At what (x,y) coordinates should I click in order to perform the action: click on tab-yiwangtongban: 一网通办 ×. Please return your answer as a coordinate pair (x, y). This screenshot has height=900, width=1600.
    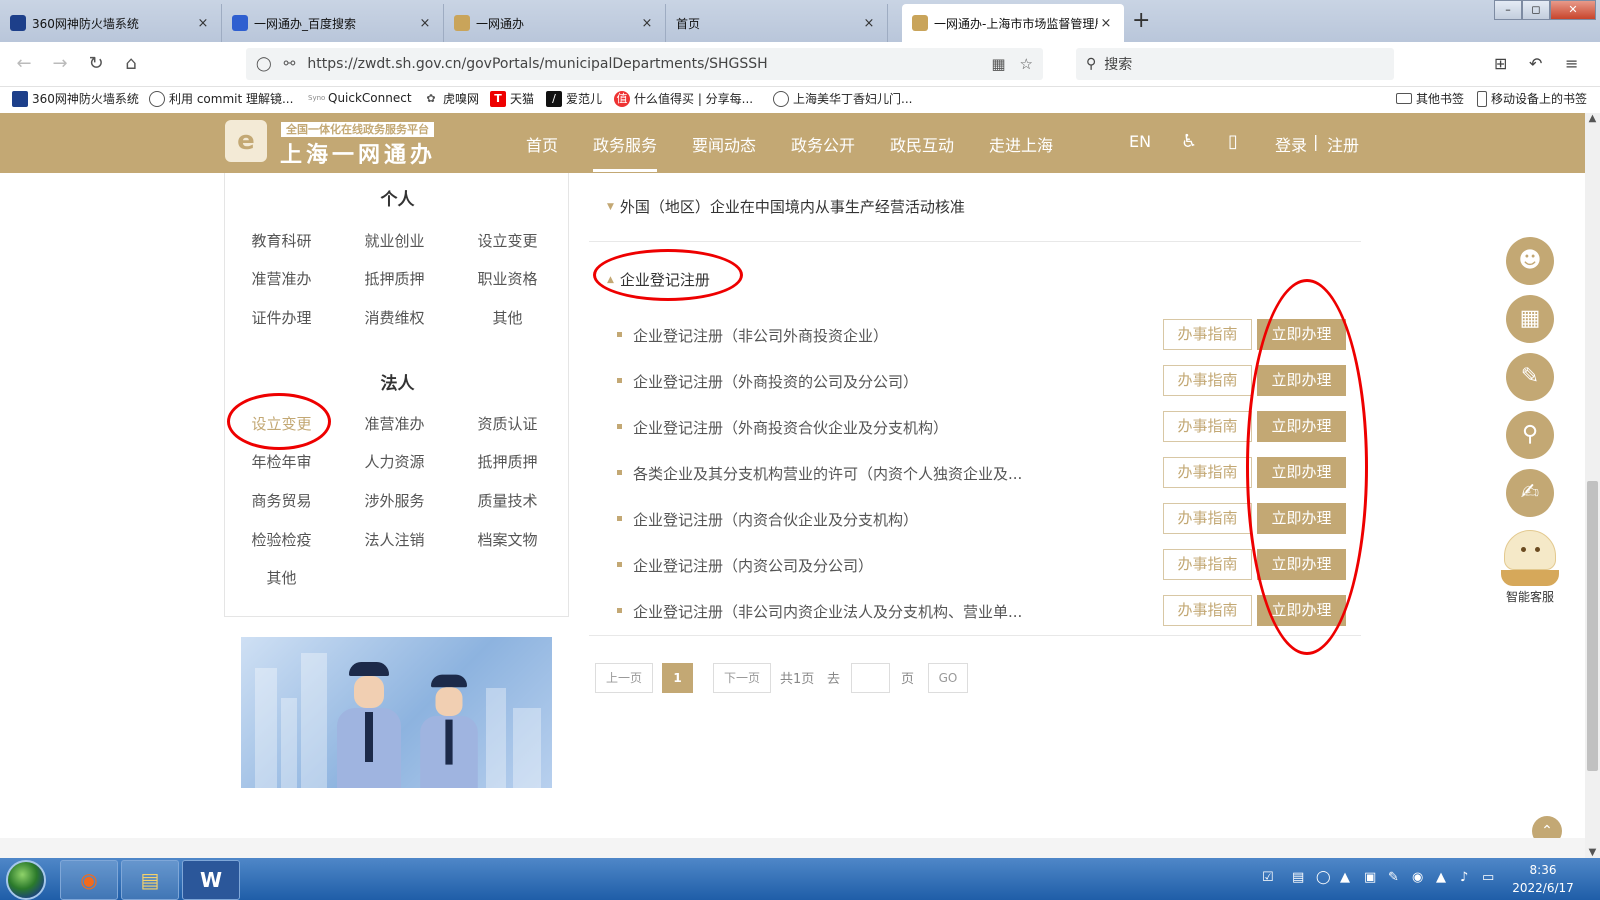
    Looking at the image, I should click on (555, 23).